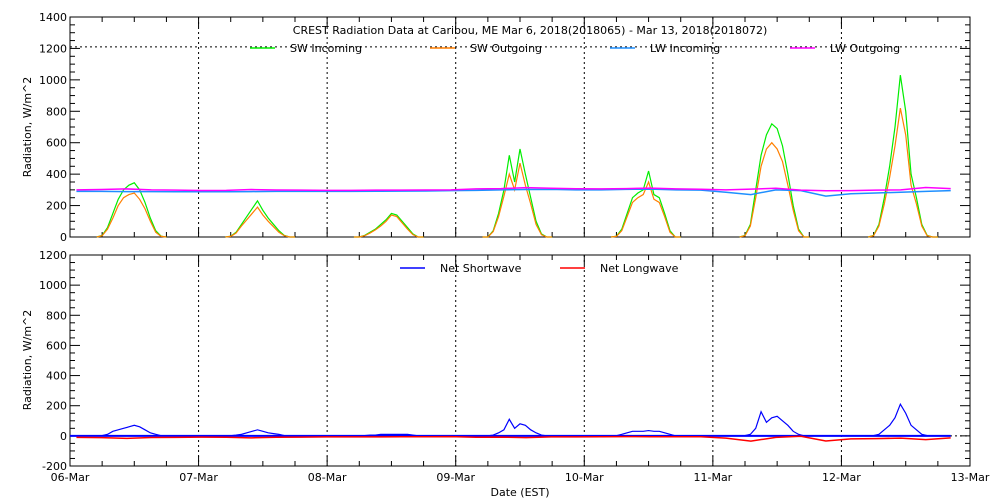 This screenshot has height=500, width=1000. I want to click on legend-label: Net Longwave, so click(639, 268).